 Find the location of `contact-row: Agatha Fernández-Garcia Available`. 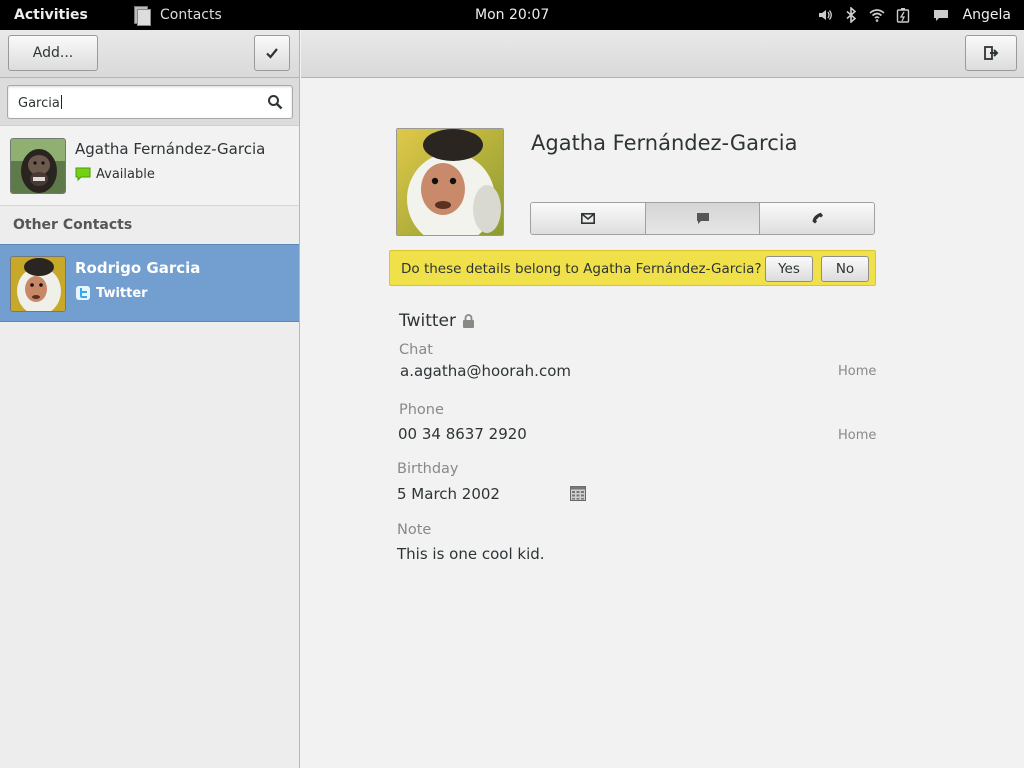

contact-row: Agatha Fernández-Garcia Available is located at coordinates (149, 166).